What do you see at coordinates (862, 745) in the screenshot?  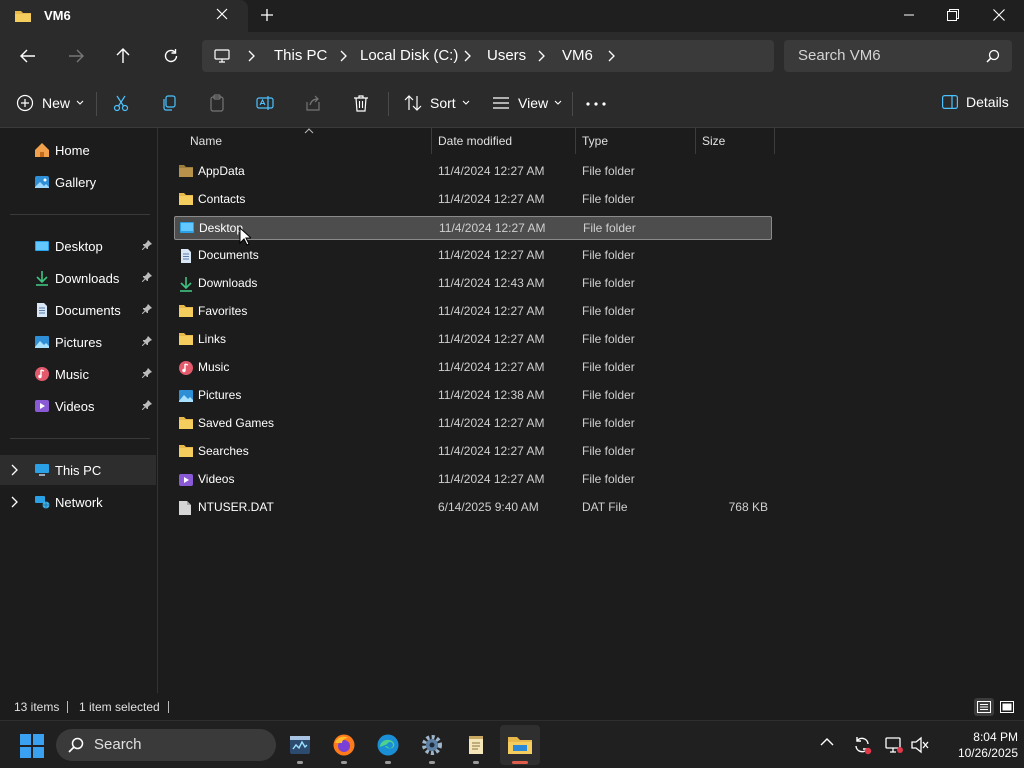 I see `sync-icon` at bounding box center [862, 745].